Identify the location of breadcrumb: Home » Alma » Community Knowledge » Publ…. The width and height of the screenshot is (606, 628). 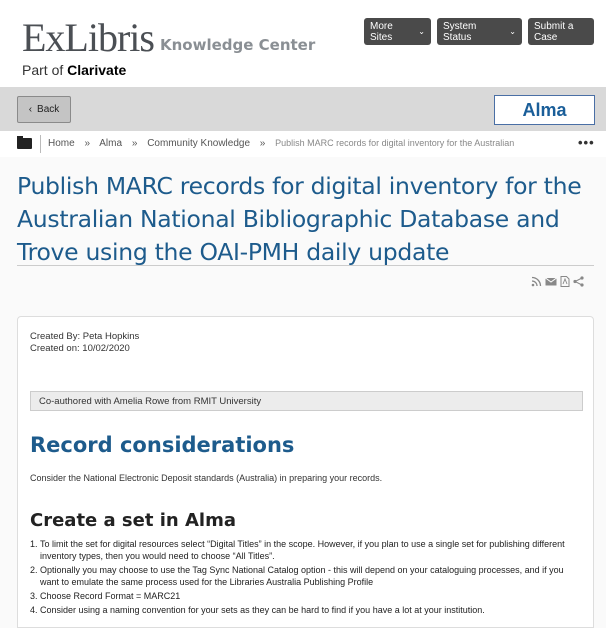
(303, 144).